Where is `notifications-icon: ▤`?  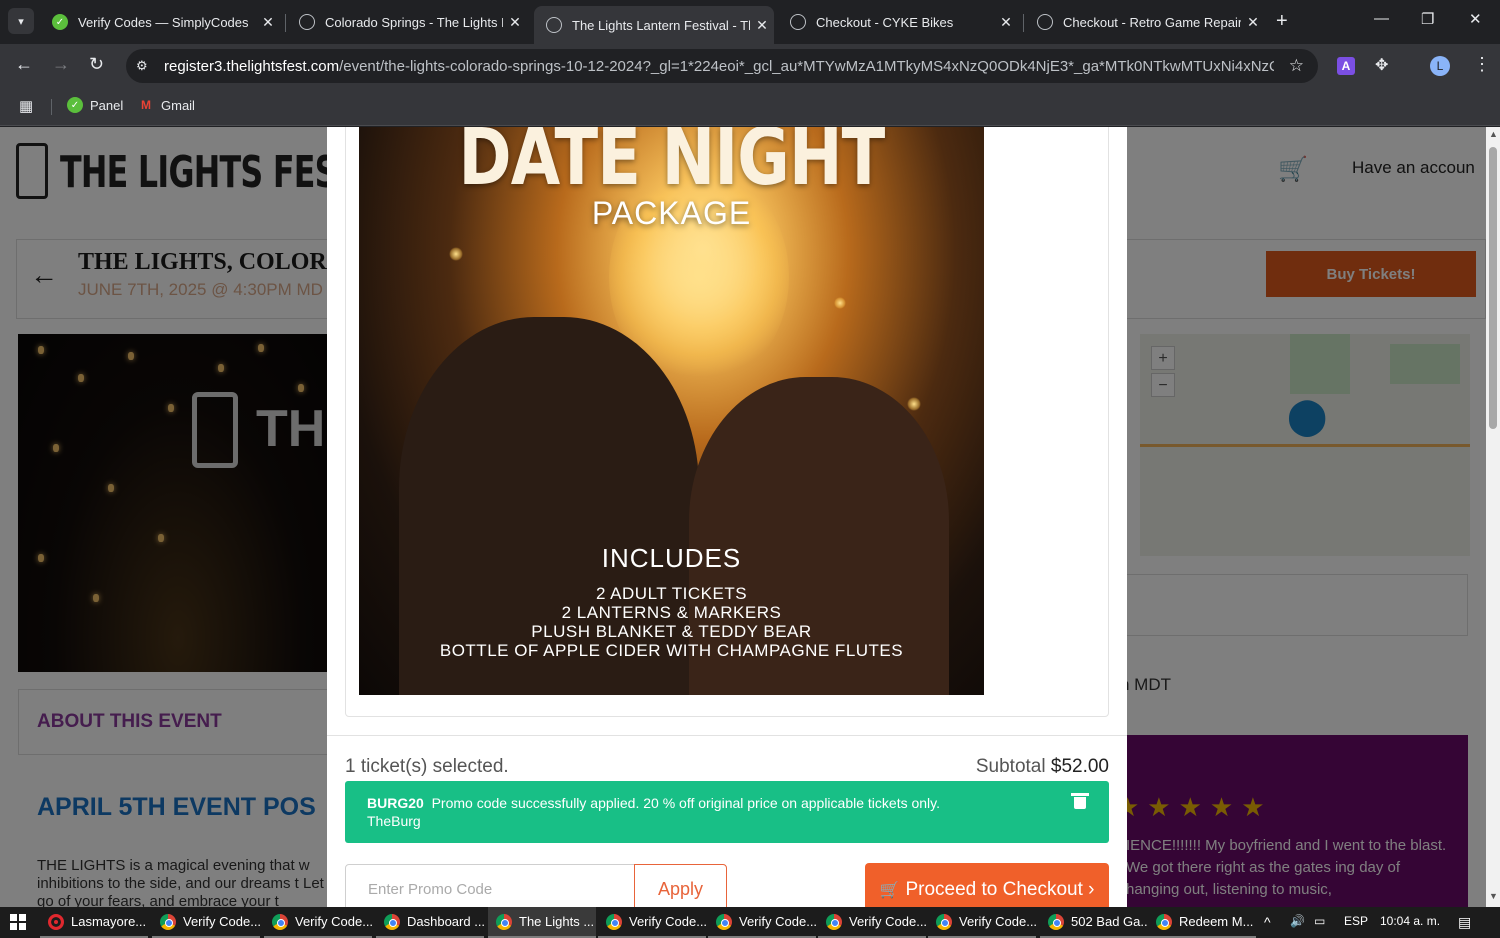
notifications-icon: ▤ is located at coordinates (1464, 922).